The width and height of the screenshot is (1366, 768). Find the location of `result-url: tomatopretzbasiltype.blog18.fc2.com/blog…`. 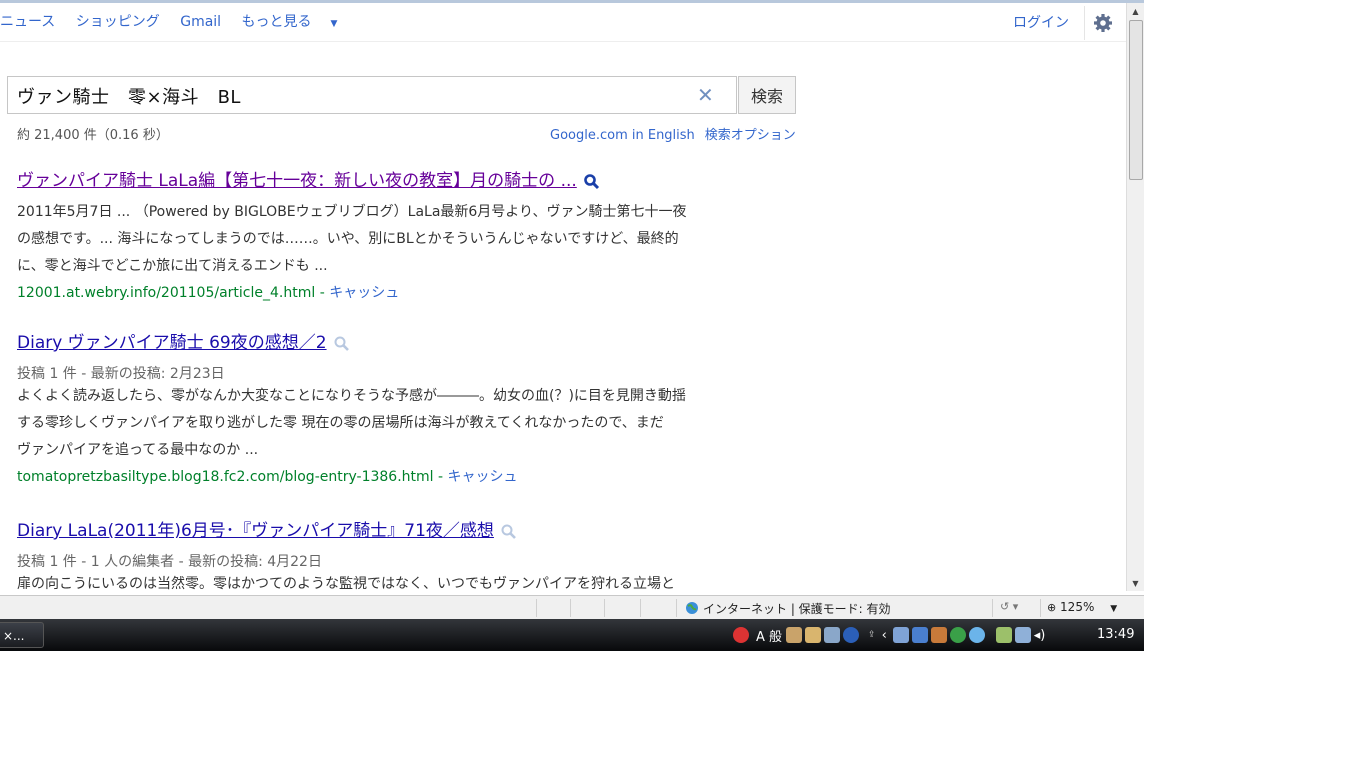

result-url: tomatopretzbasiltype.blog18.fc2.com/blog… is located at coordinates (225, 477).